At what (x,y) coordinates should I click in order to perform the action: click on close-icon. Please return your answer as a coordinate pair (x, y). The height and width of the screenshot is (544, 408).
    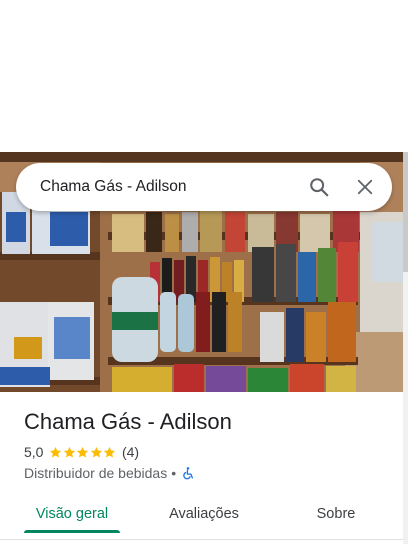
    Looking at the image, I should click on (365, 187).